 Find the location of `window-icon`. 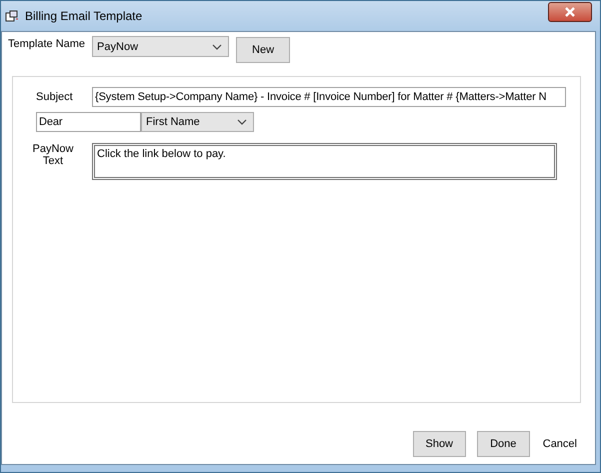

window-icon is located at coordinates (12, 16).